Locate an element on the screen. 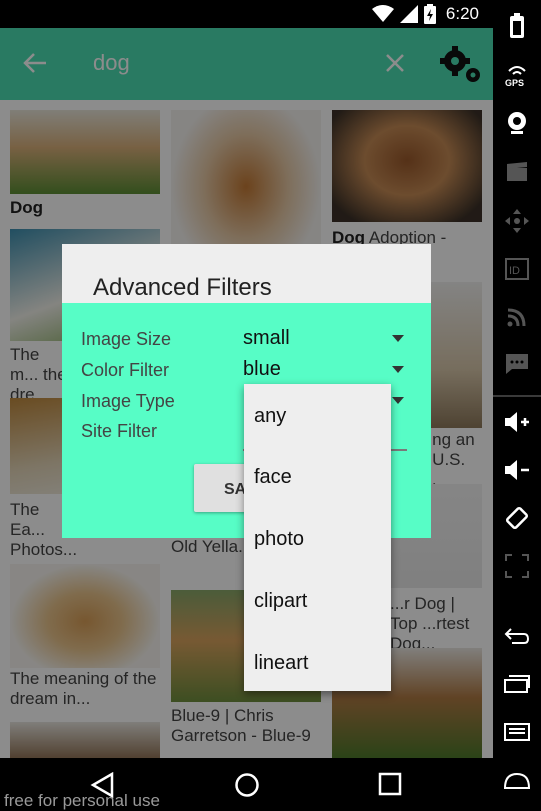 This screenshot has height=811, width=541. volume-up-icon is located at coordinates (517, 422).